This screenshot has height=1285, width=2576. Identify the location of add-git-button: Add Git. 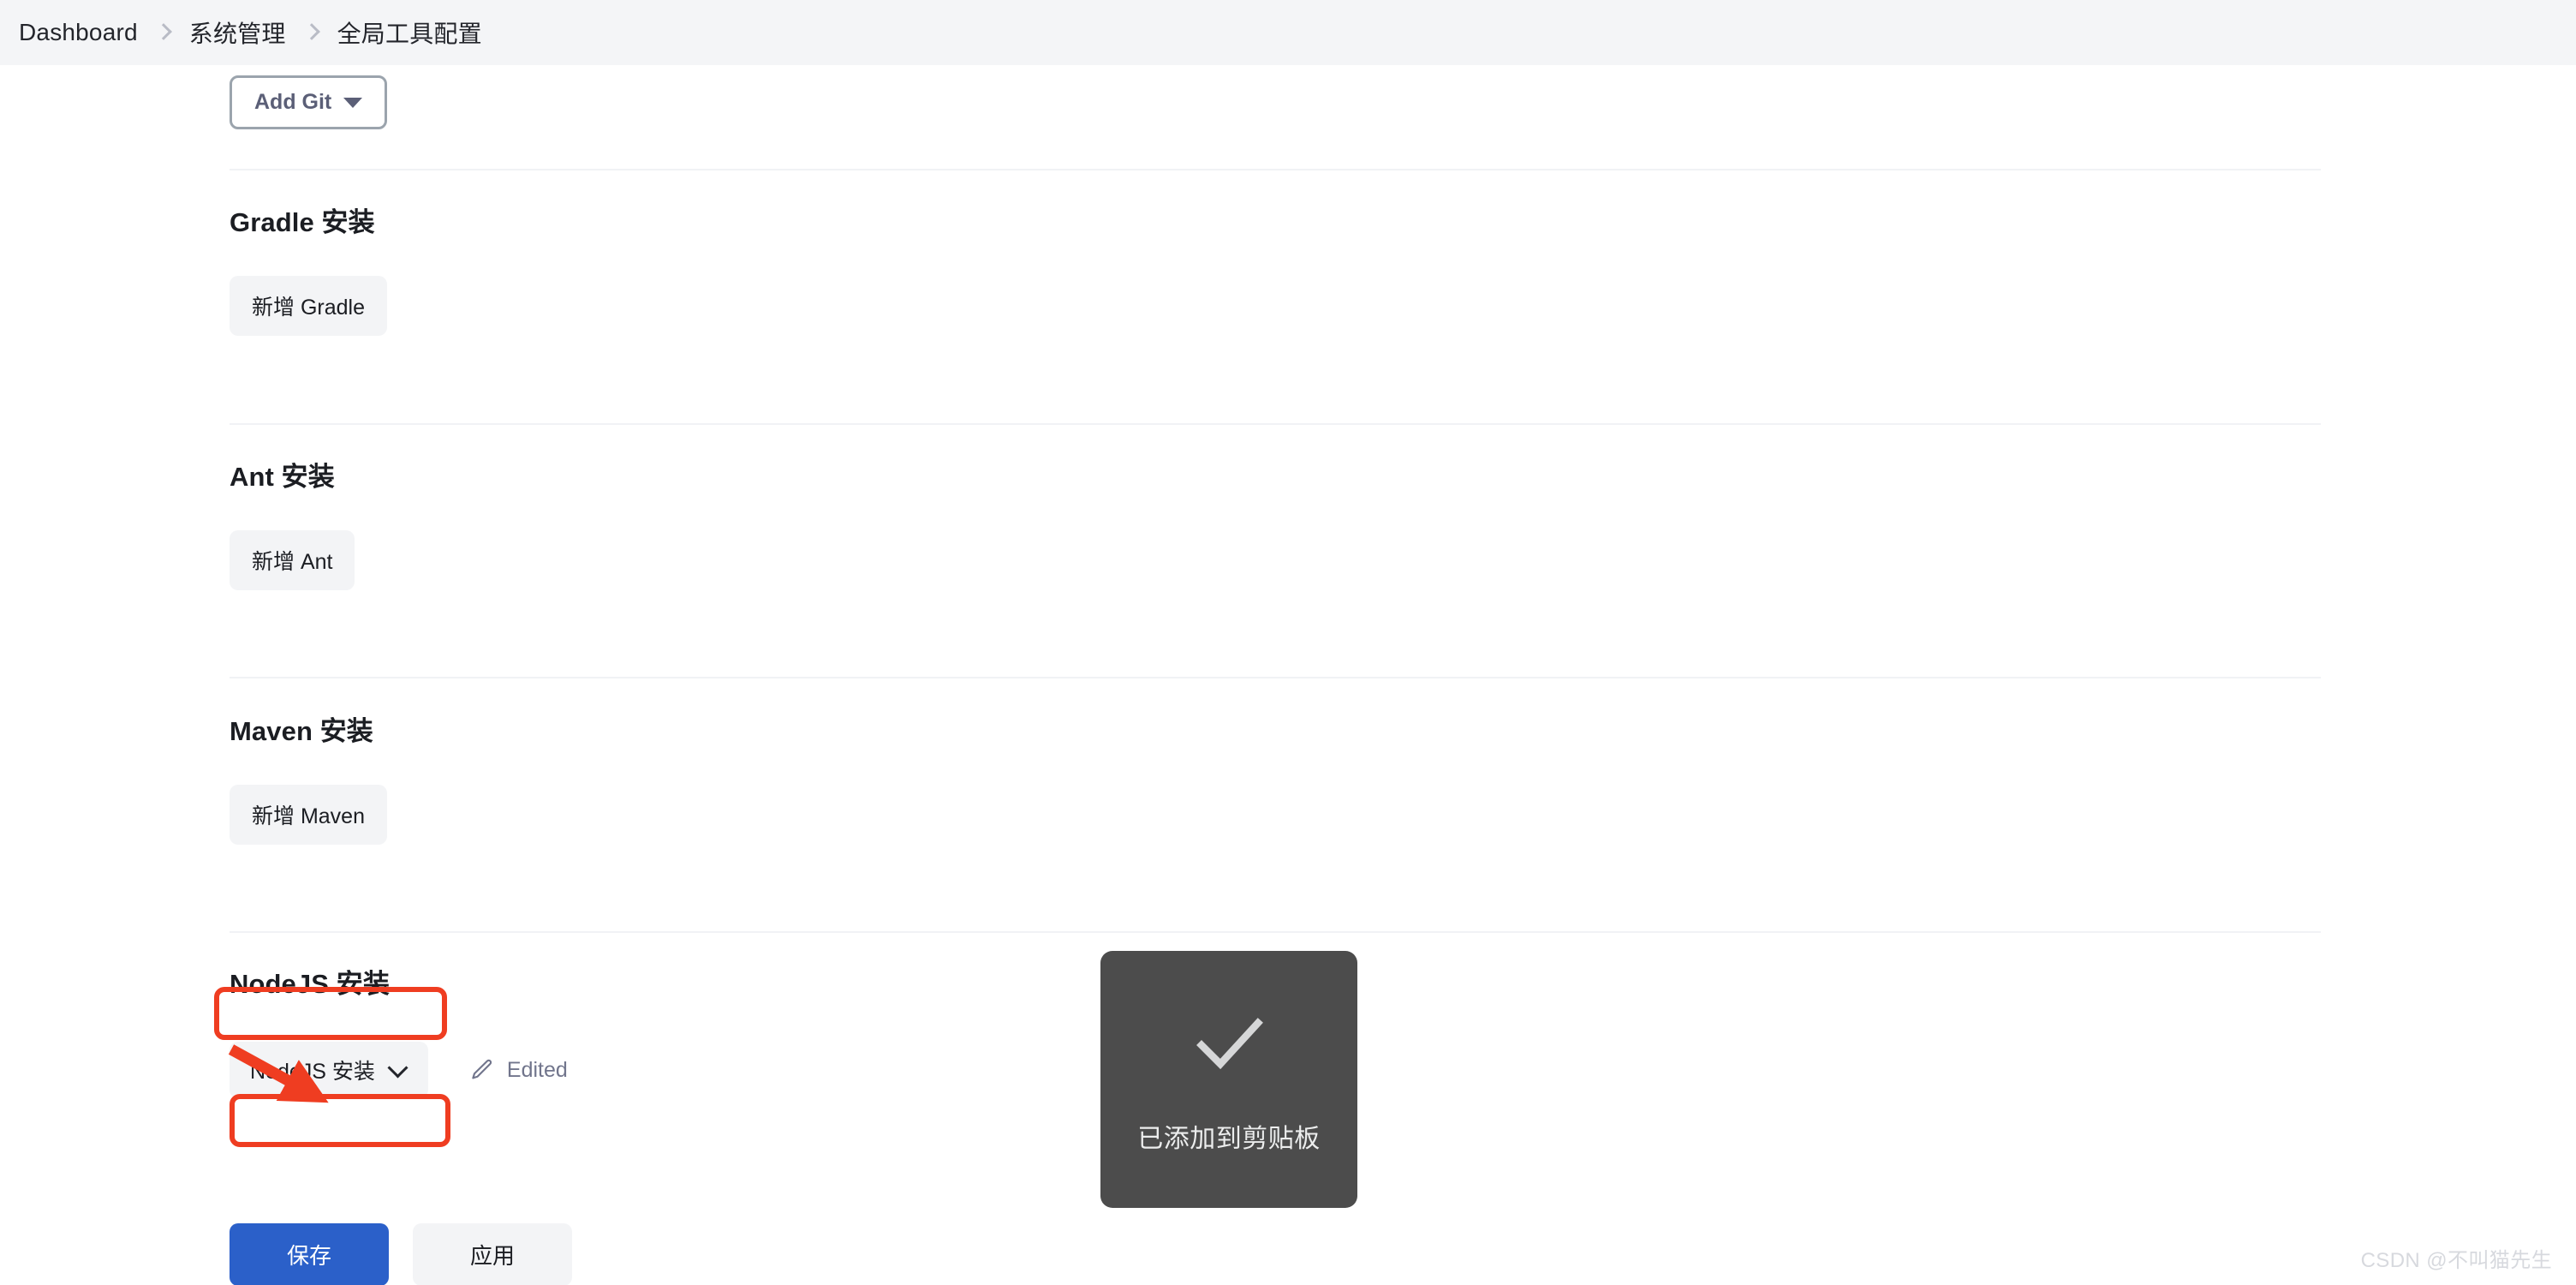
(309, 102).